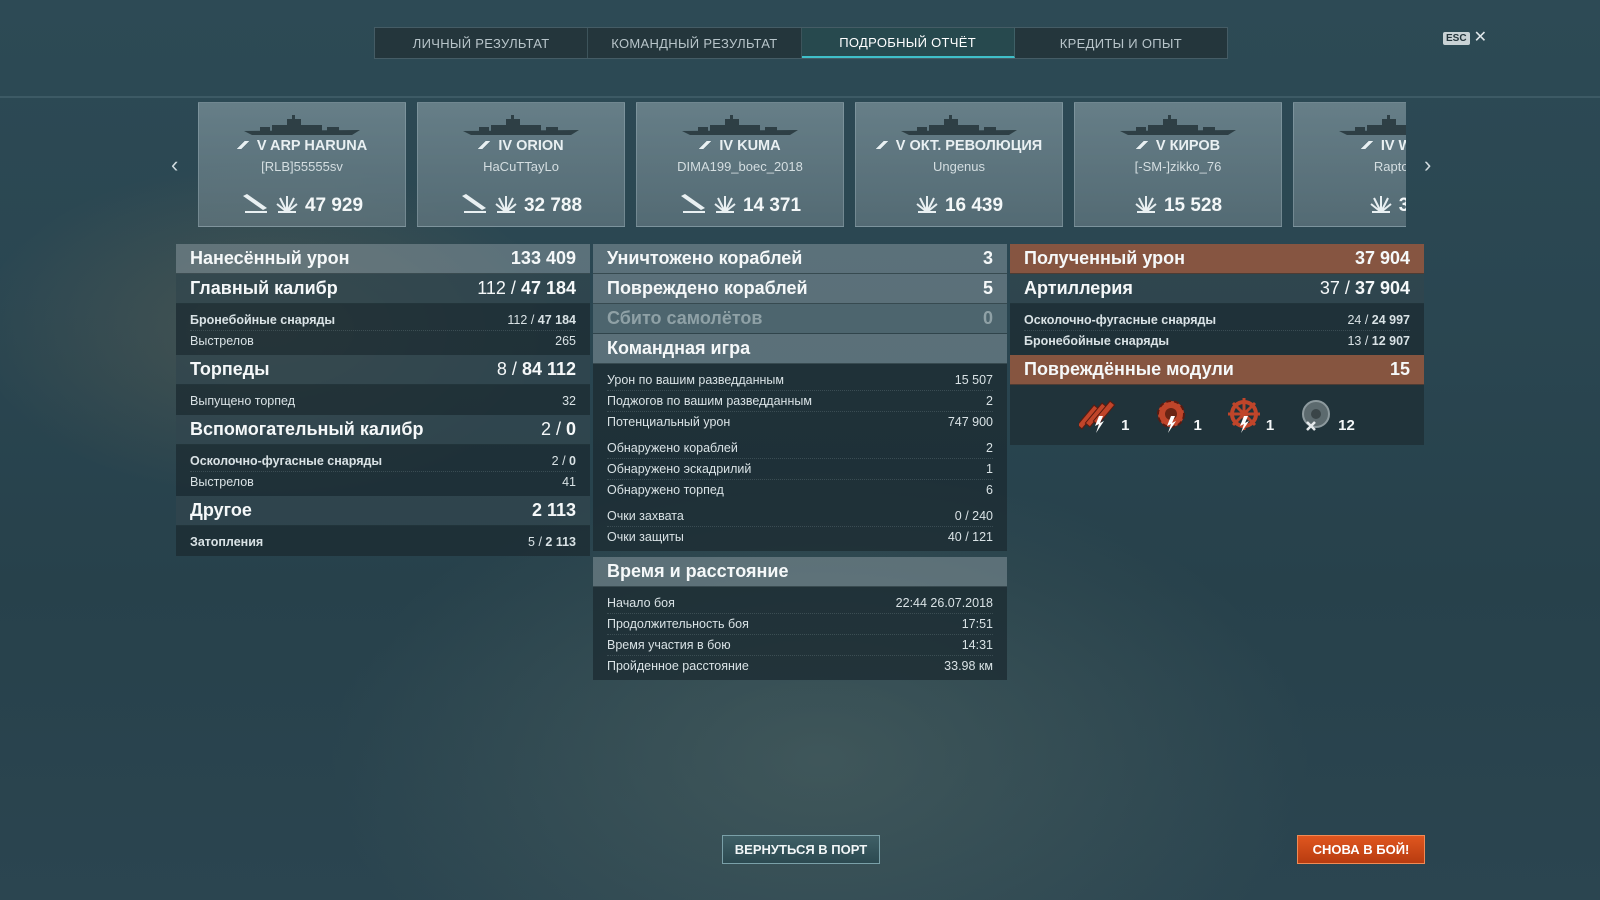 This screenshot has height=900, width=1600. What do you see at coordinates (800, 319) in the screenshot?
I see `planes-shot-header: Сбито самолётов 0` at bounding box center [800, 319].